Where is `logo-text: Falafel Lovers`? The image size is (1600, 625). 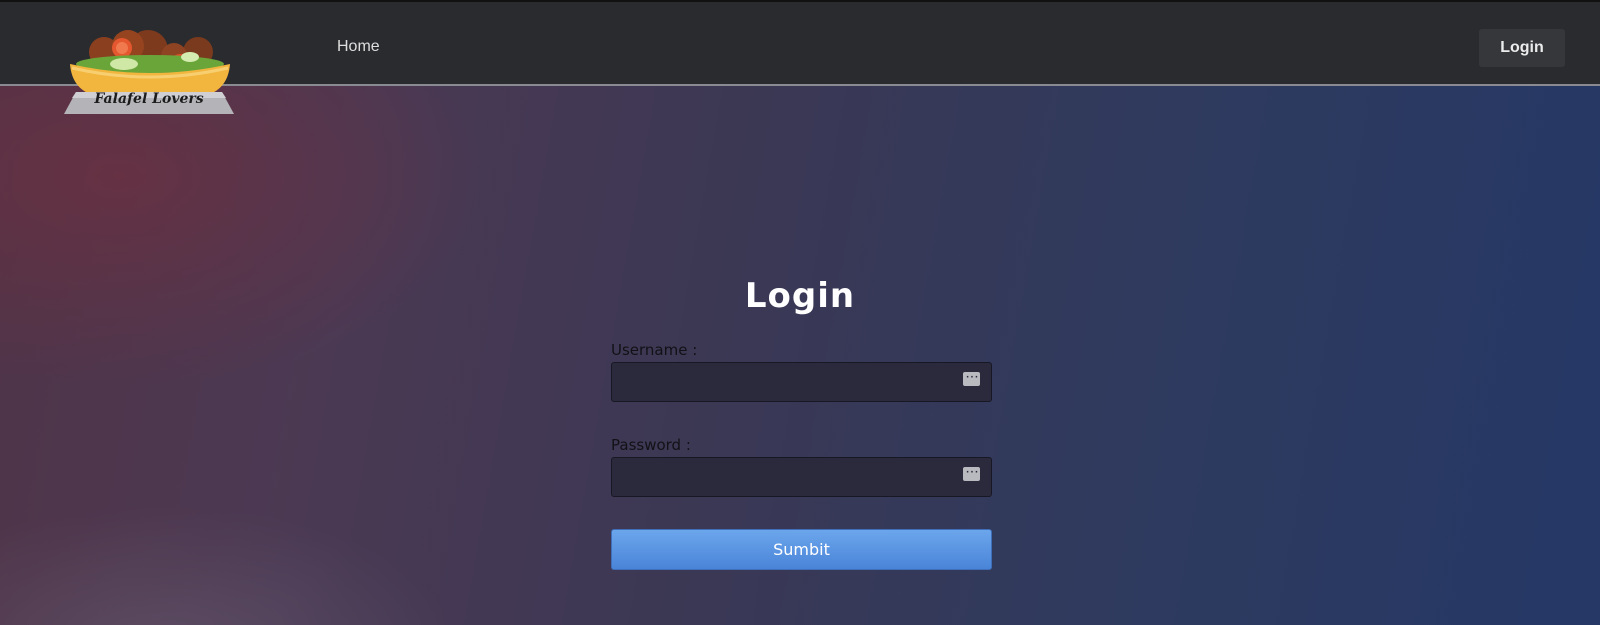
logo-text: Falafel Lovers is located at coordinates (149, 99).